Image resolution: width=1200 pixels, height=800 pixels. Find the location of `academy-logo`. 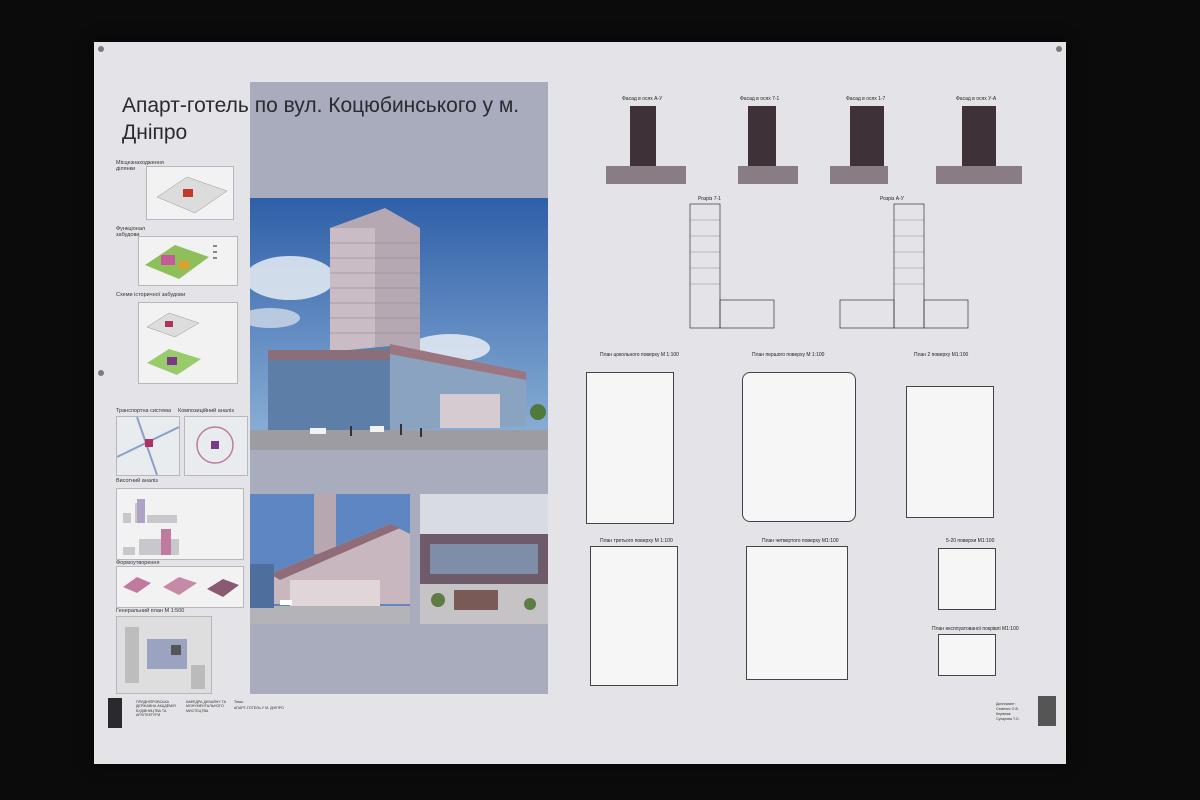

academy-logo is located at coordinates (115, 713).